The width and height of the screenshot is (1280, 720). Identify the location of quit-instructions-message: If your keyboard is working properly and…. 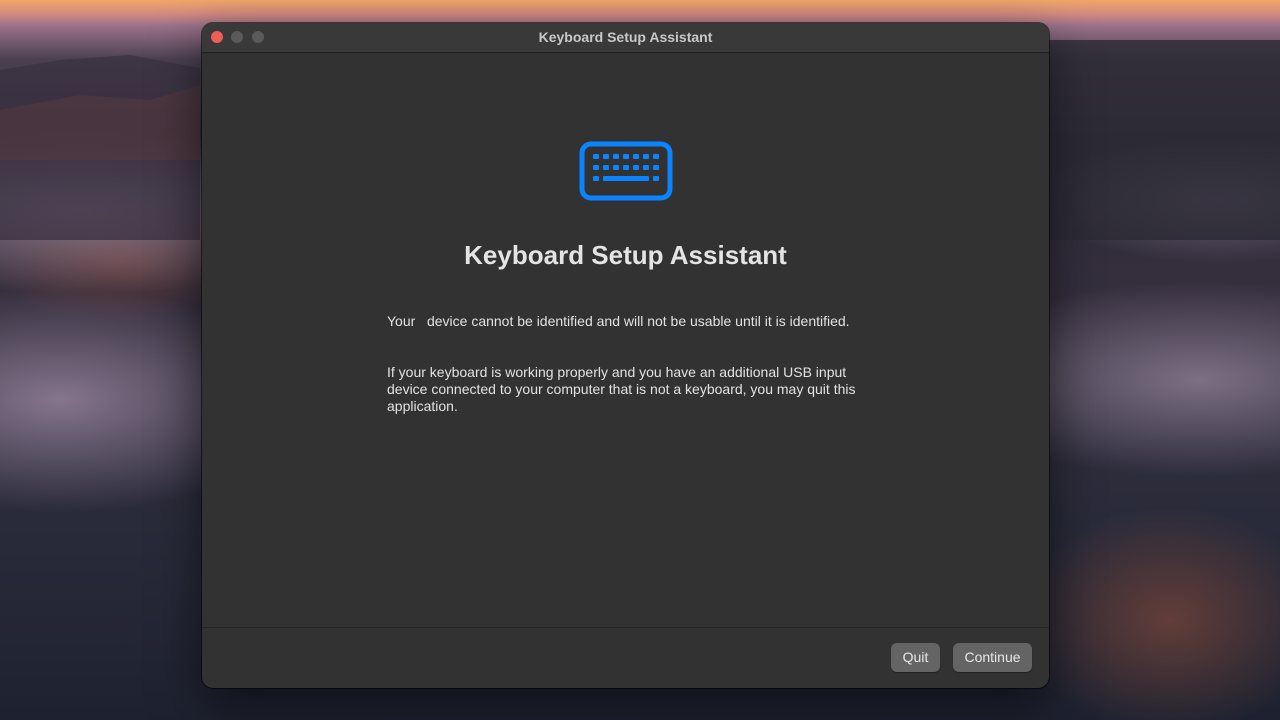
(623, 389).